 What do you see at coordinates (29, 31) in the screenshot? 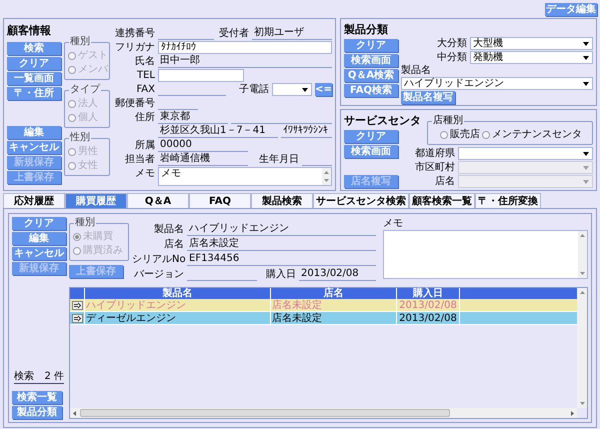
I see `section-title: 顧客情報` at bounding box center [29, 31].